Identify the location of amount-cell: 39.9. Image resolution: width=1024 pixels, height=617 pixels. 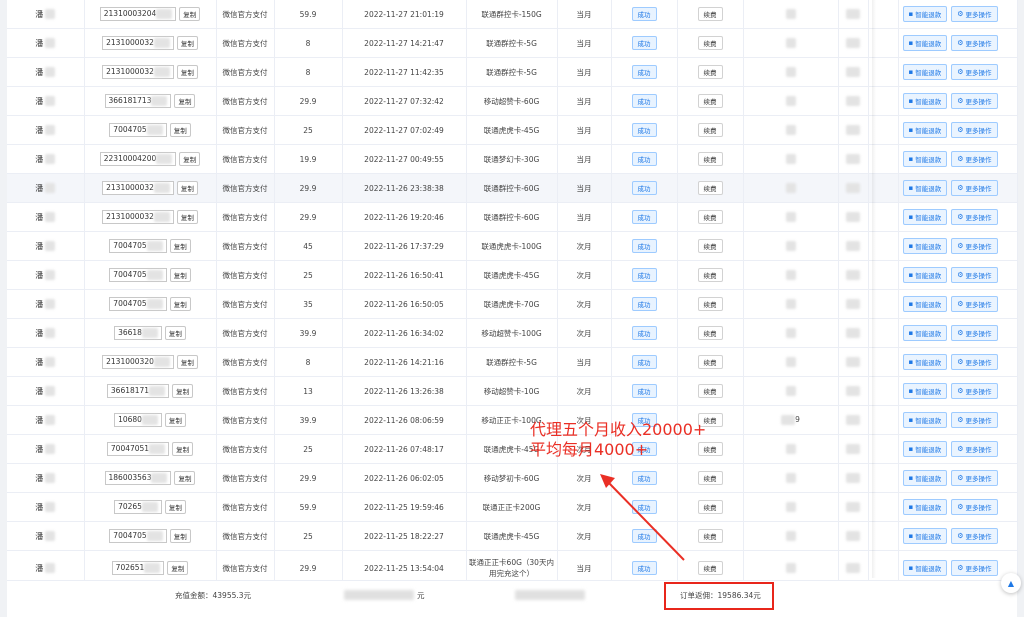
(308, 333).